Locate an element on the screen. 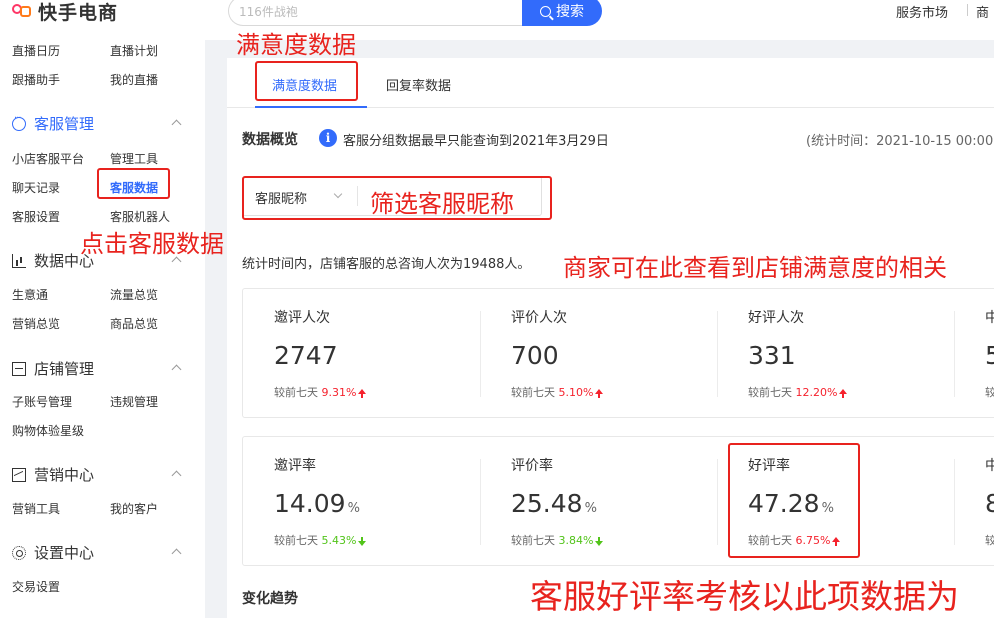  gear-icon is located at coordinates (19, 552).